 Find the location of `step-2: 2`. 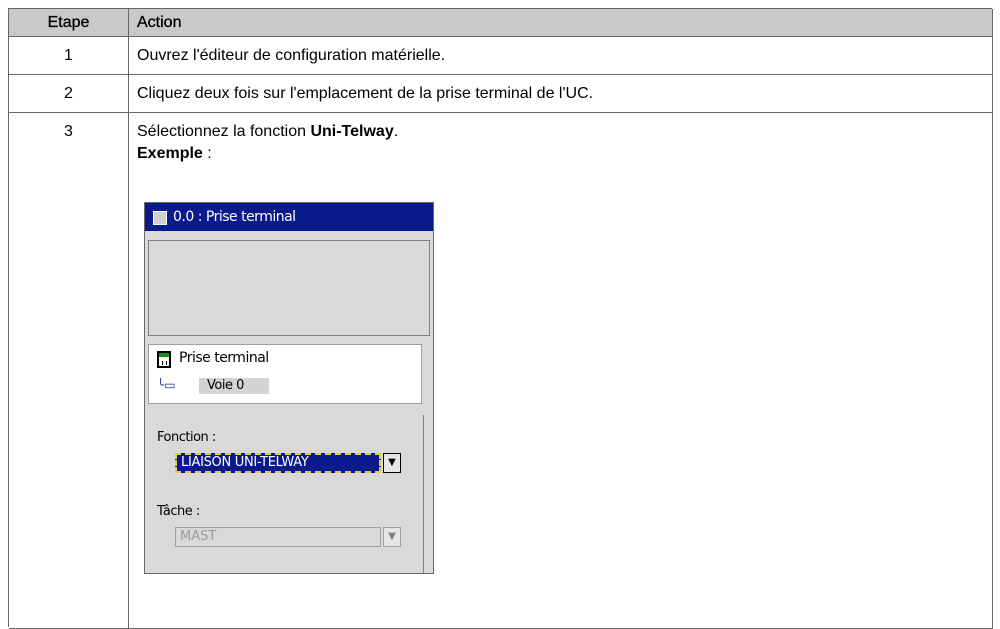

step-2: 2 is located at coordinates (69, 94).